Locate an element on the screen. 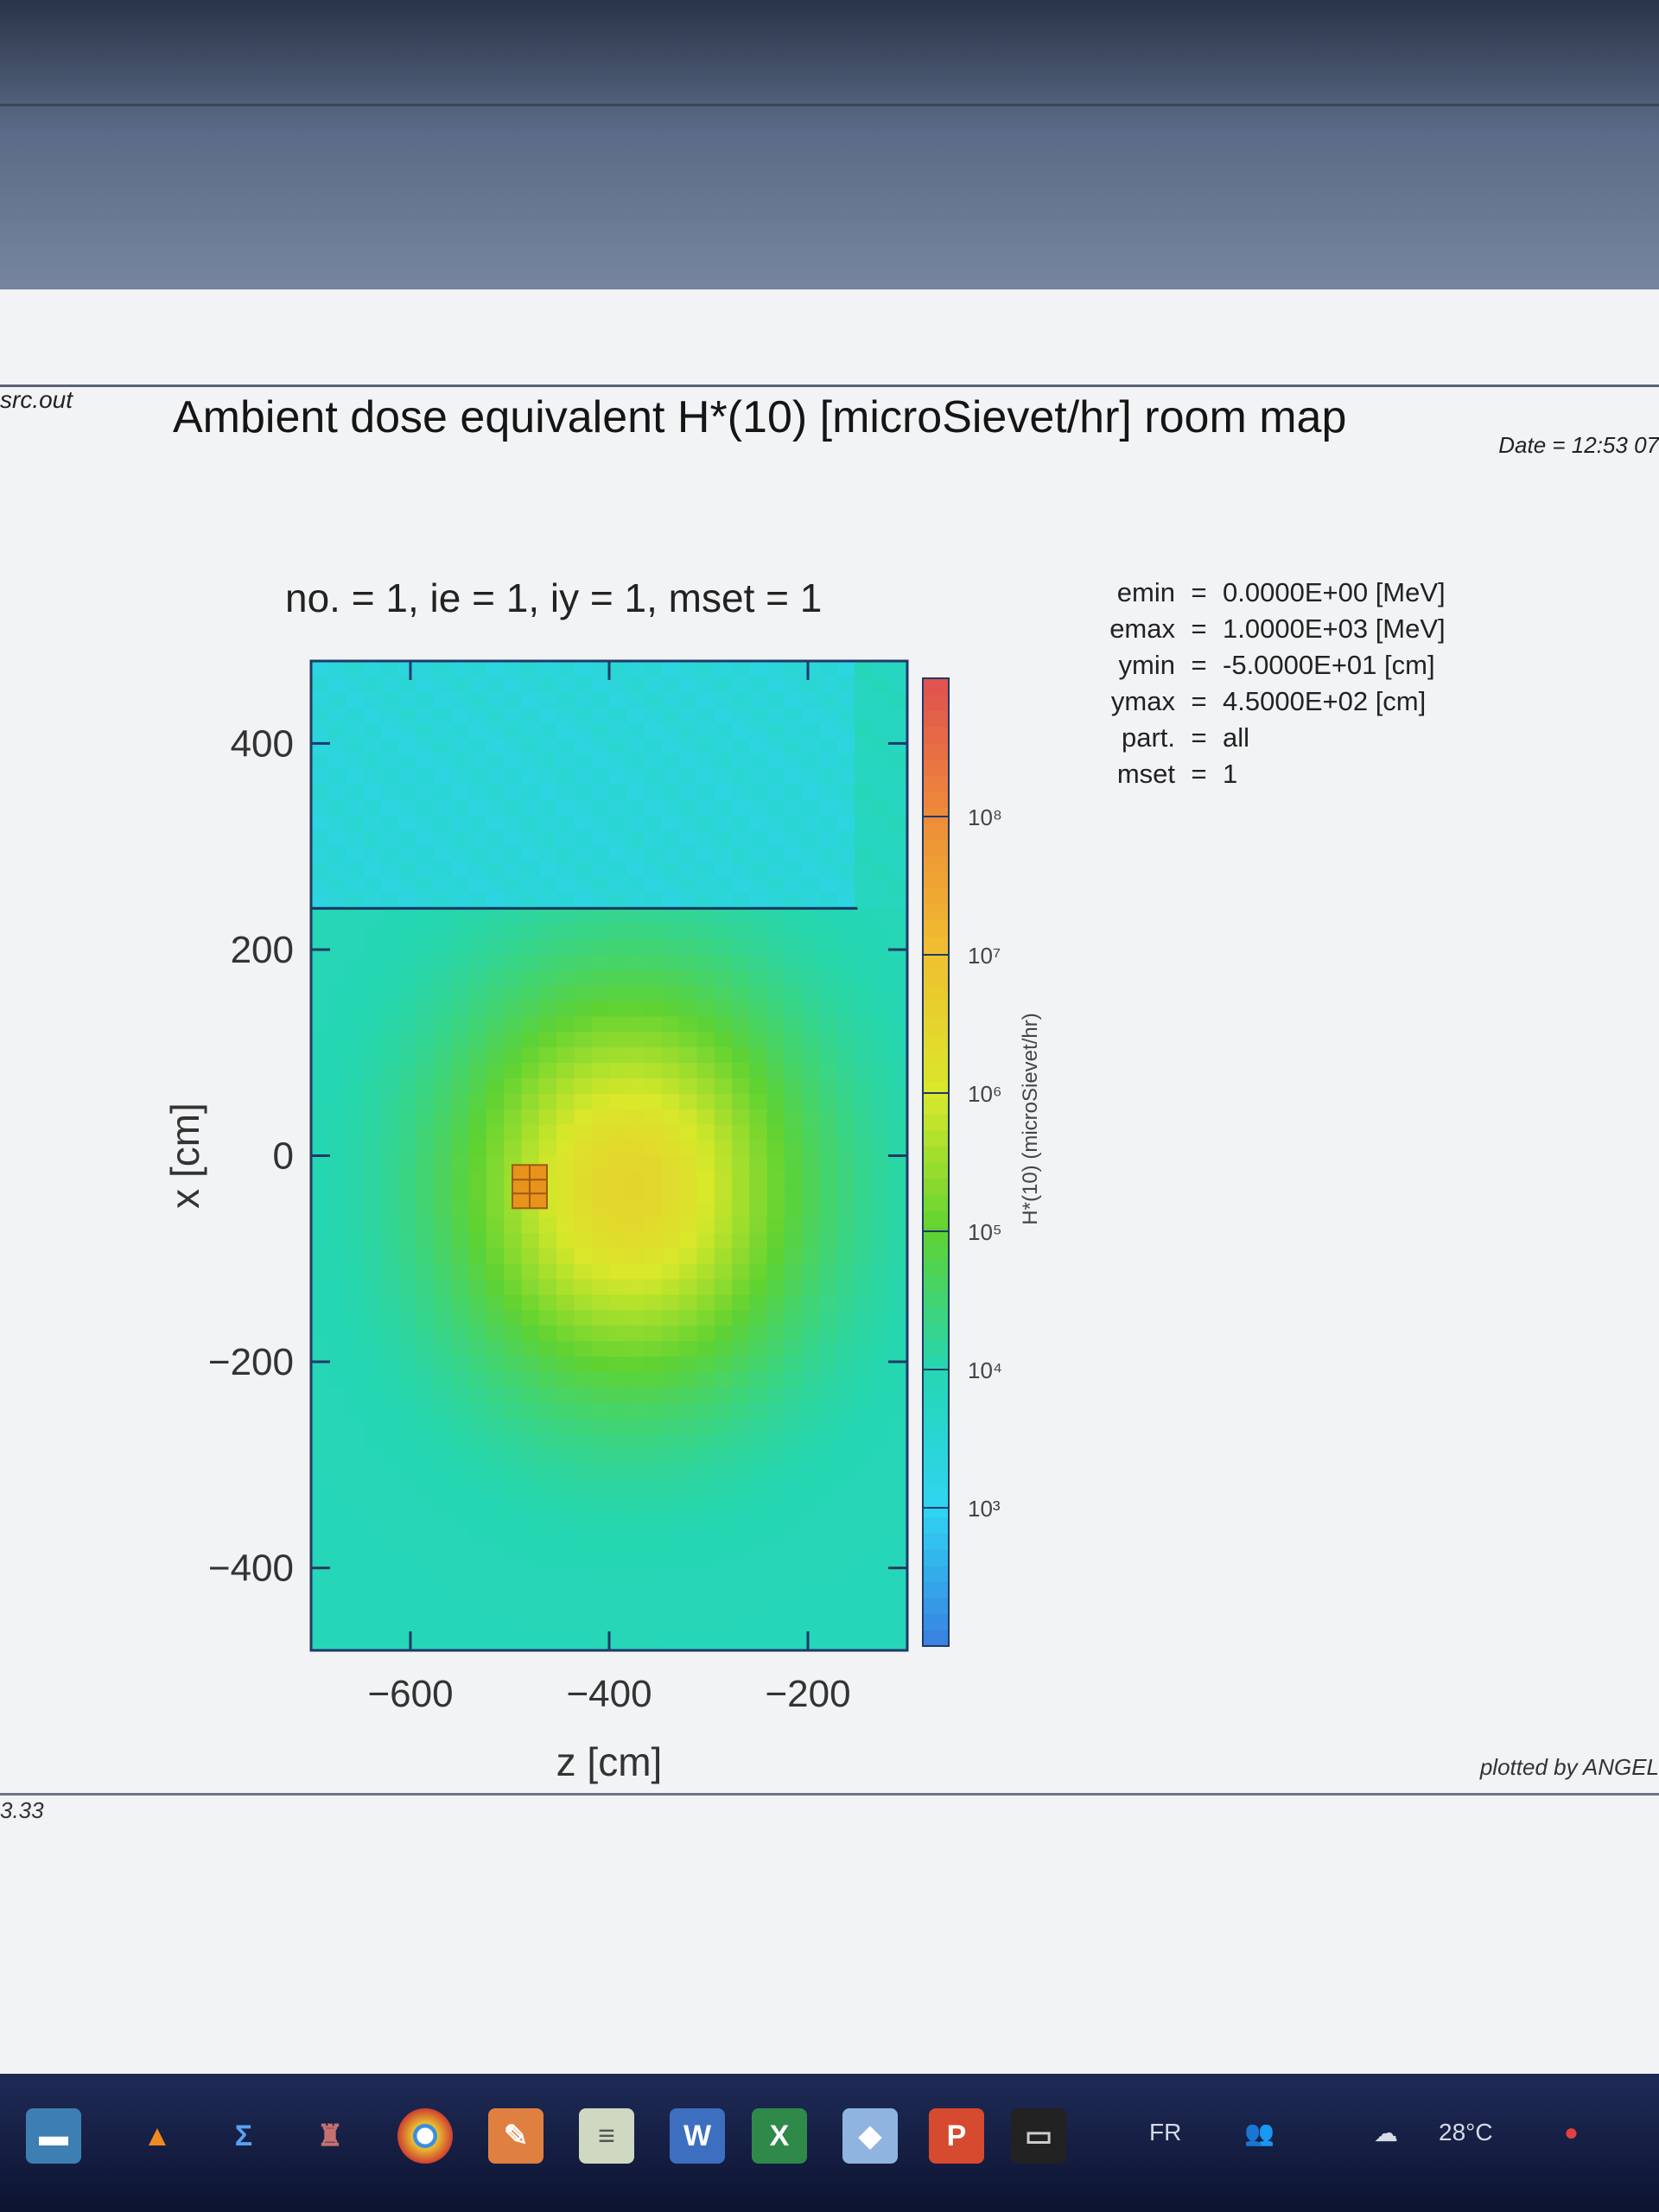 Image resolution: width=1659 pixels, height=2212 pixels. explorer-icon: ▬ is located at coordinates (53, 2136).